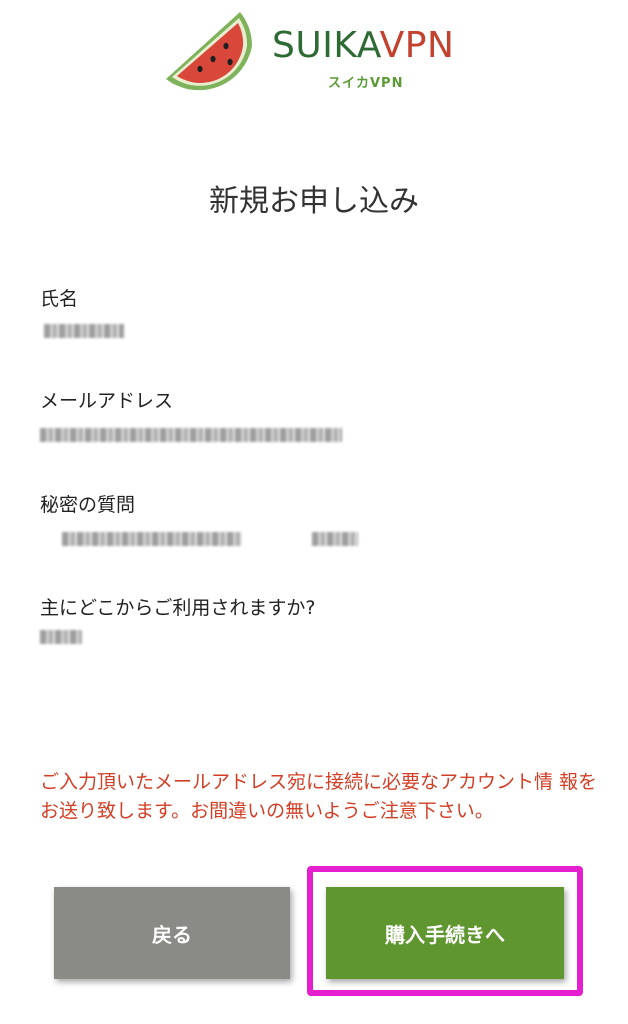 The image size is (628, 1024). What do you see at coordinates (152, 539) in the screenshot?
I see `secret-question-value-blurred` at bounding box center [152, 539].